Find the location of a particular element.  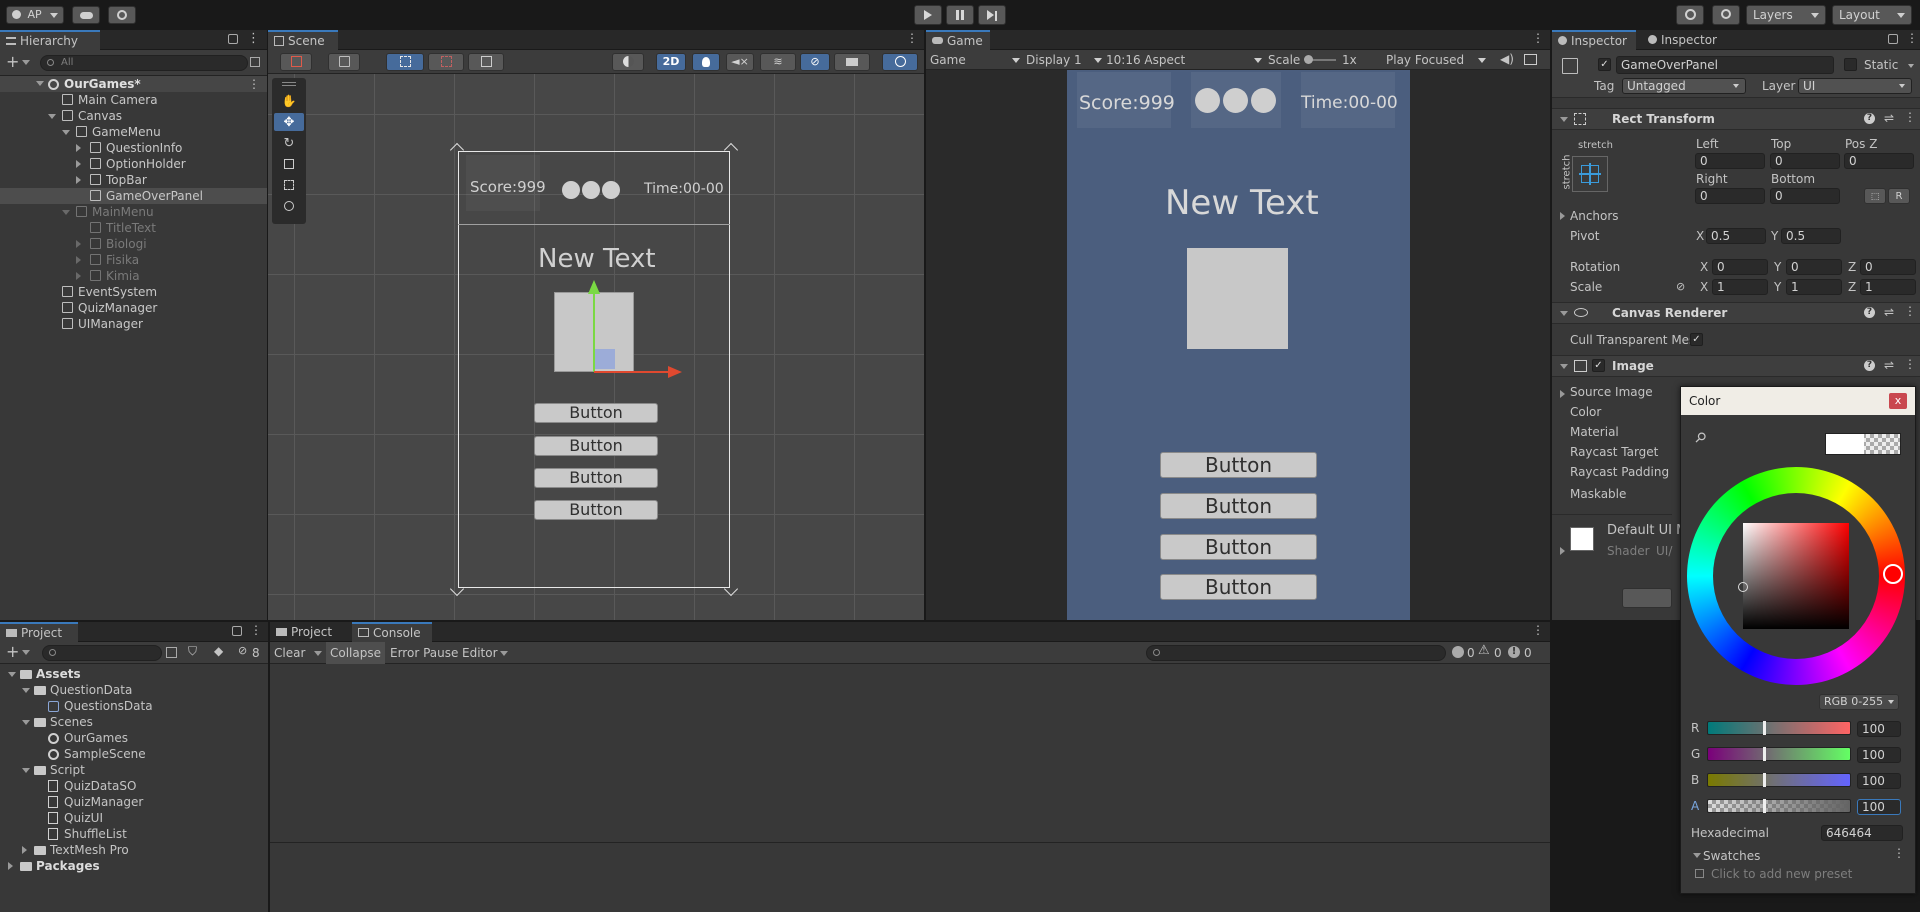

rect-transform-header: Rect Transform ? ⇌ ⋮ is located at coordinates (1736, 119).